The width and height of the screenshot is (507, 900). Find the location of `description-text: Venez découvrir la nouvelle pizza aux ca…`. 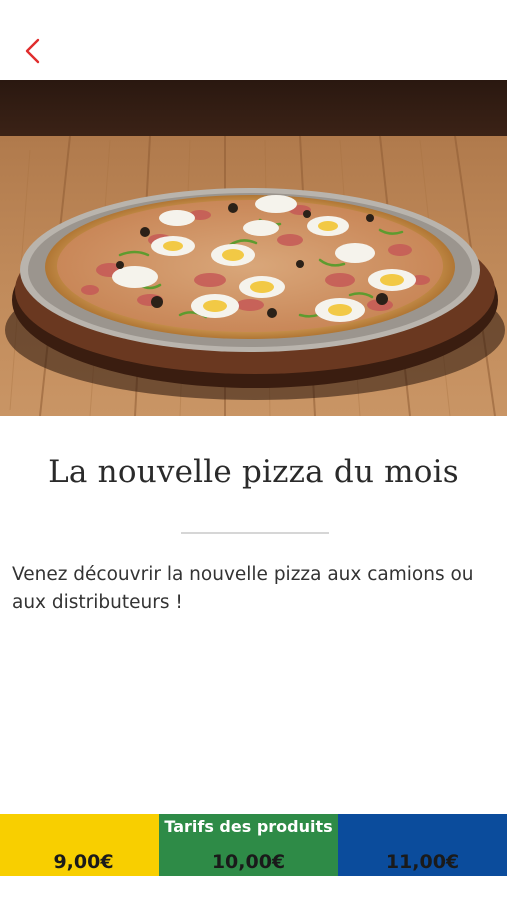

description-text: Venez découvrir la nouvelle pizza aux ca… is located at coordinates (243, 588).